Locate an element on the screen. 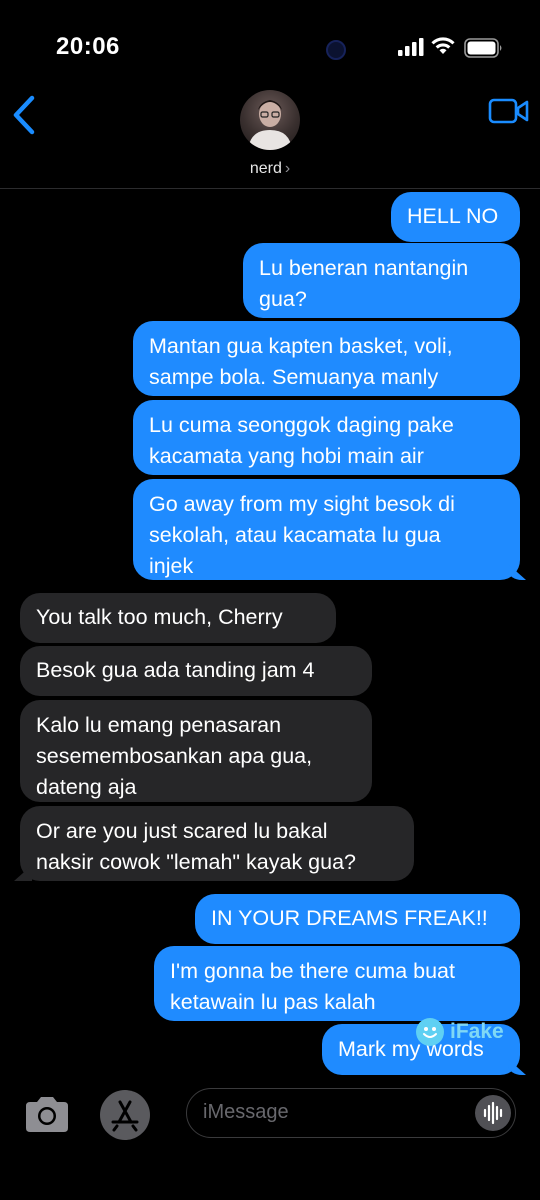 The image size is (540, 1200). contact-name-button: nerd › is located at coordinates (270, 169).